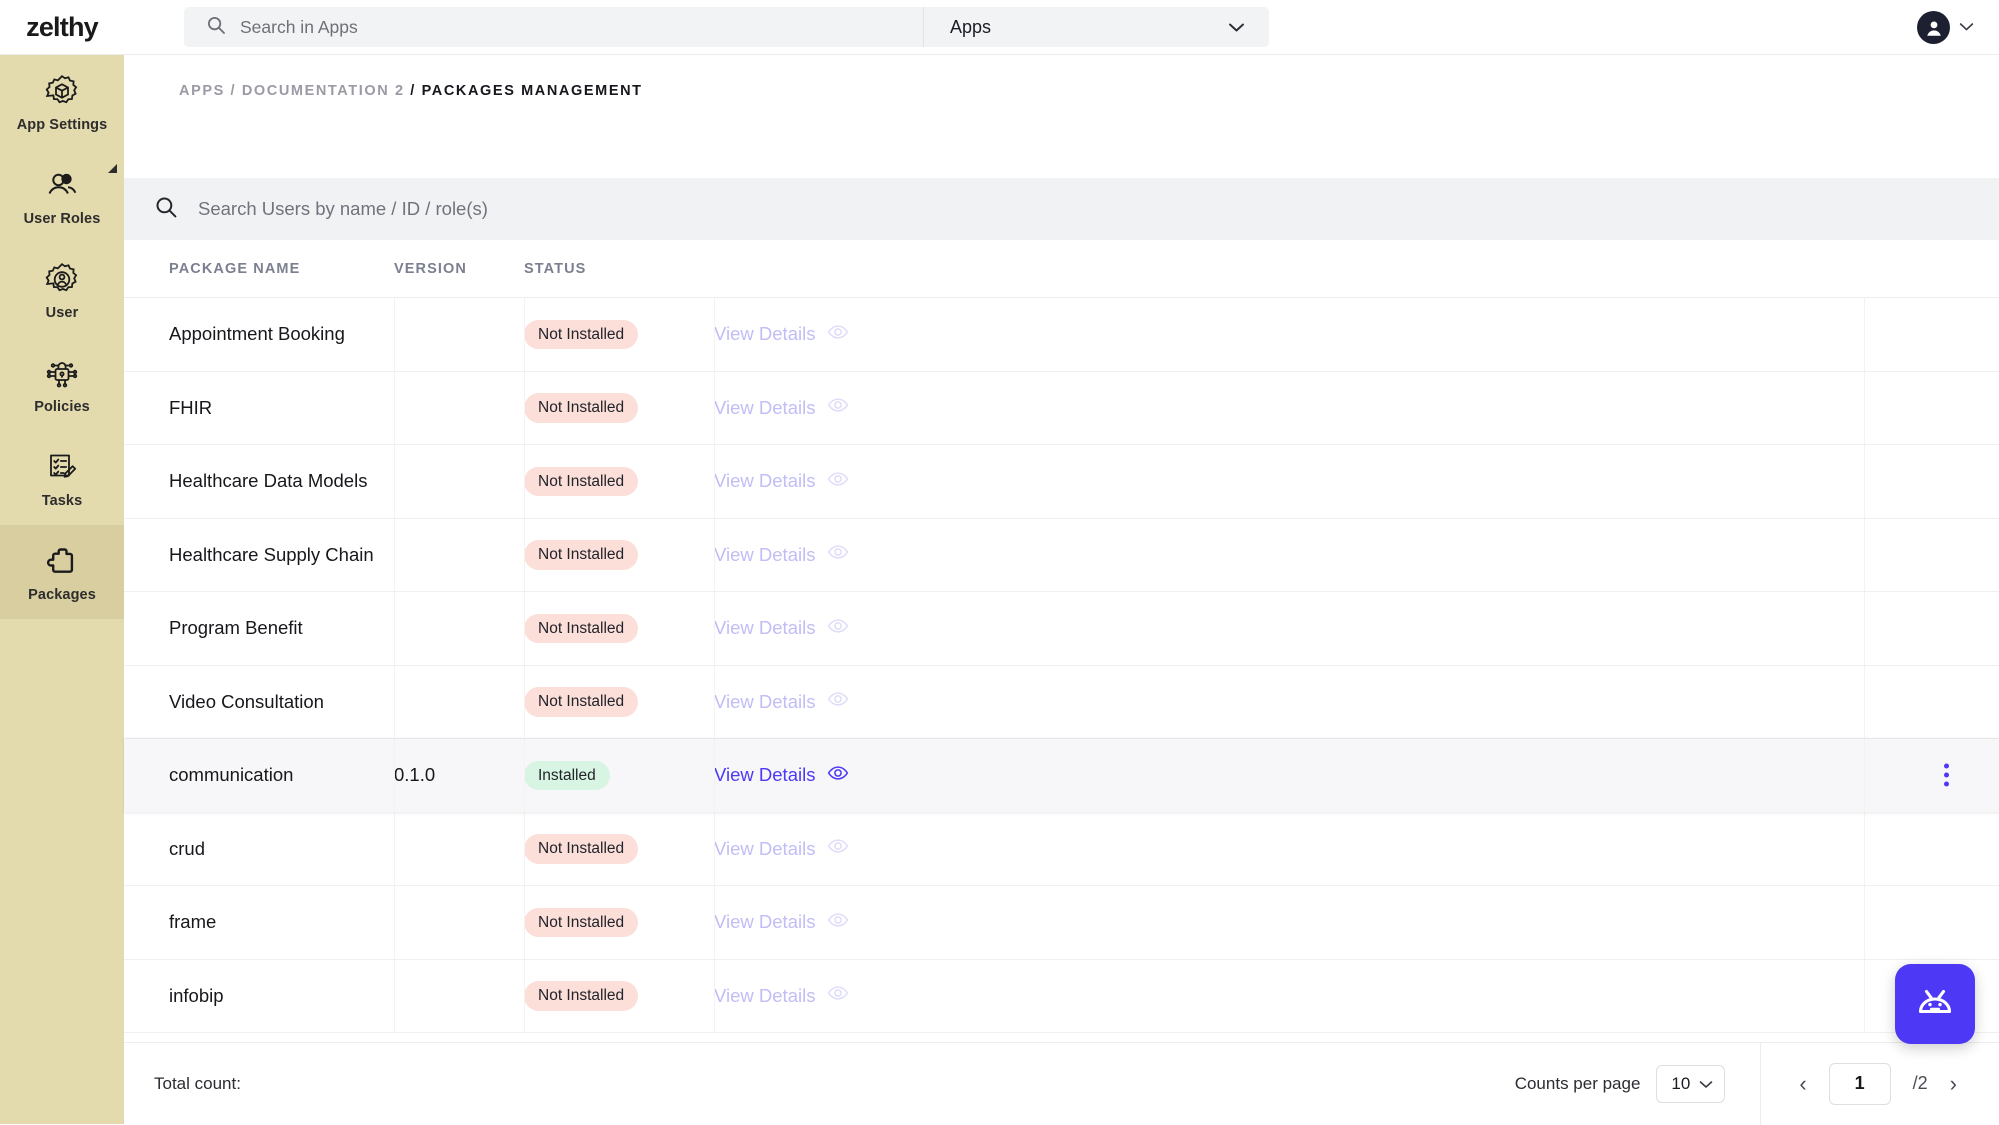 This screenshot has width=1999, height=1125. I want to click on page-number-input: 1, so click(1859, 1083).